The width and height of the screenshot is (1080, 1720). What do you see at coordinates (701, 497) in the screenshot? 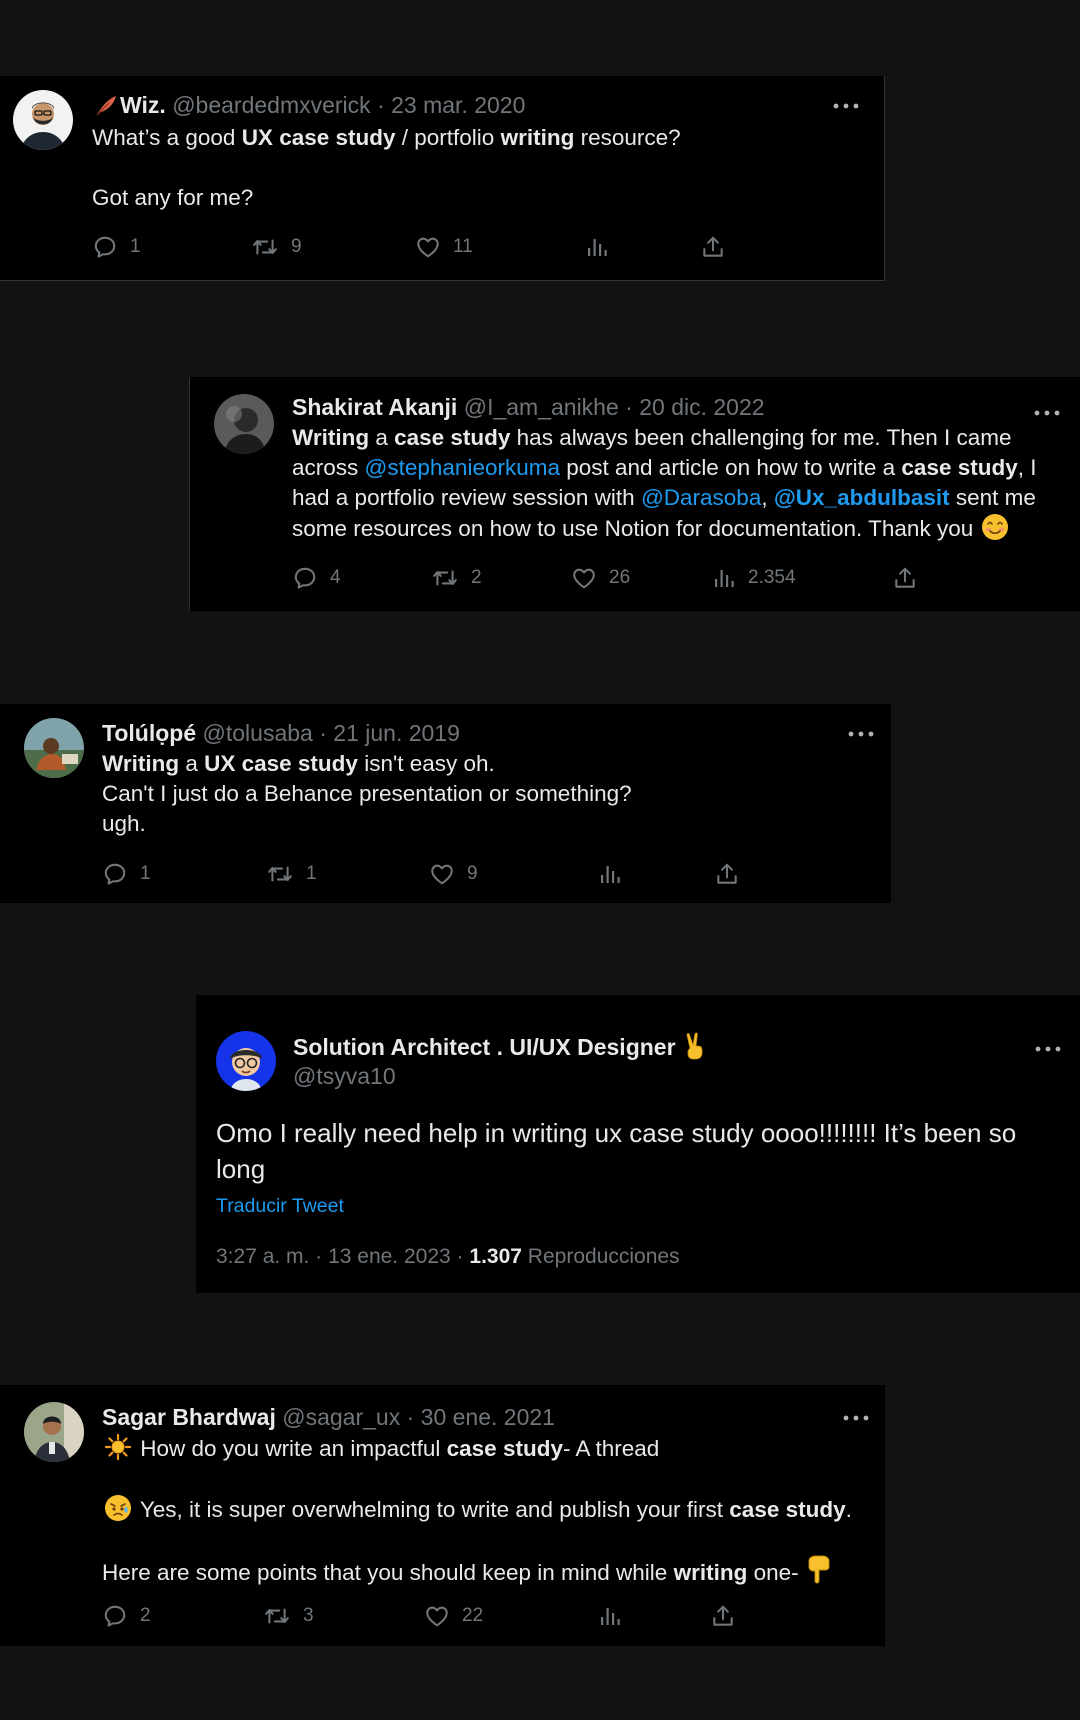
I see `mention-link: @Darasoba` at bounding box center [701, 497].